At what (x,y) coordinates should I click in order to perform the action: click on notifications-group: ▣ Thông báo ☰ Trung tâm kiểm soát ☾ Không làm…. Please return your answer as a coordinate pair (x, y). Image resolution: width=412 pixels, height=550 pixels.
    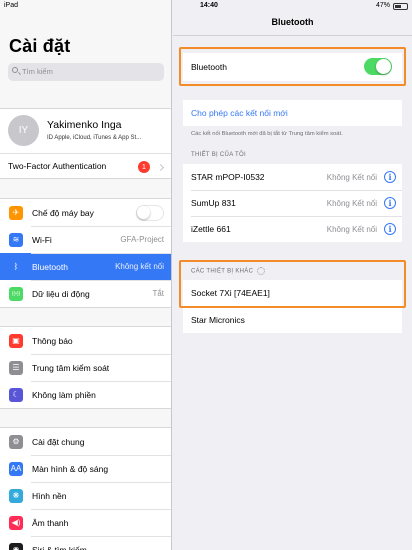
    Looking at the image, I should click on (85, 367).